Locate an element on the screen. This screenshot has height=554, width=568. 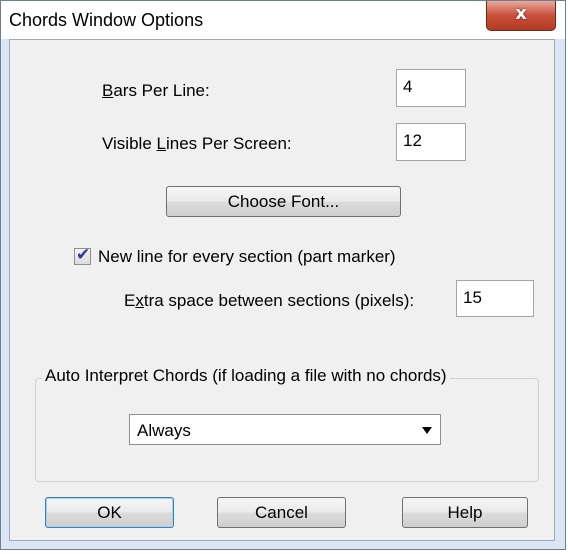
new-line-checkbox: ✔ is located at coordinates (82, 255).